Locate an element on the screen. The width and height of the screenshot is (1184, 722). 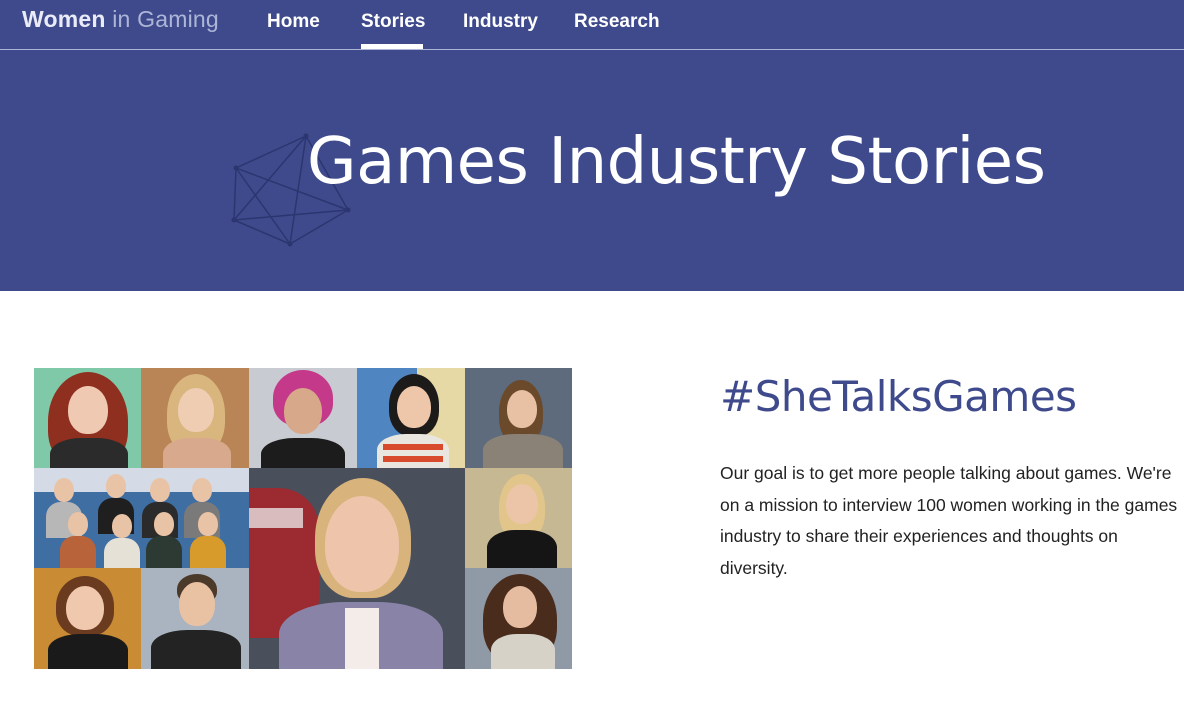
active-nav-indicator is located at coordinates (392, 46).